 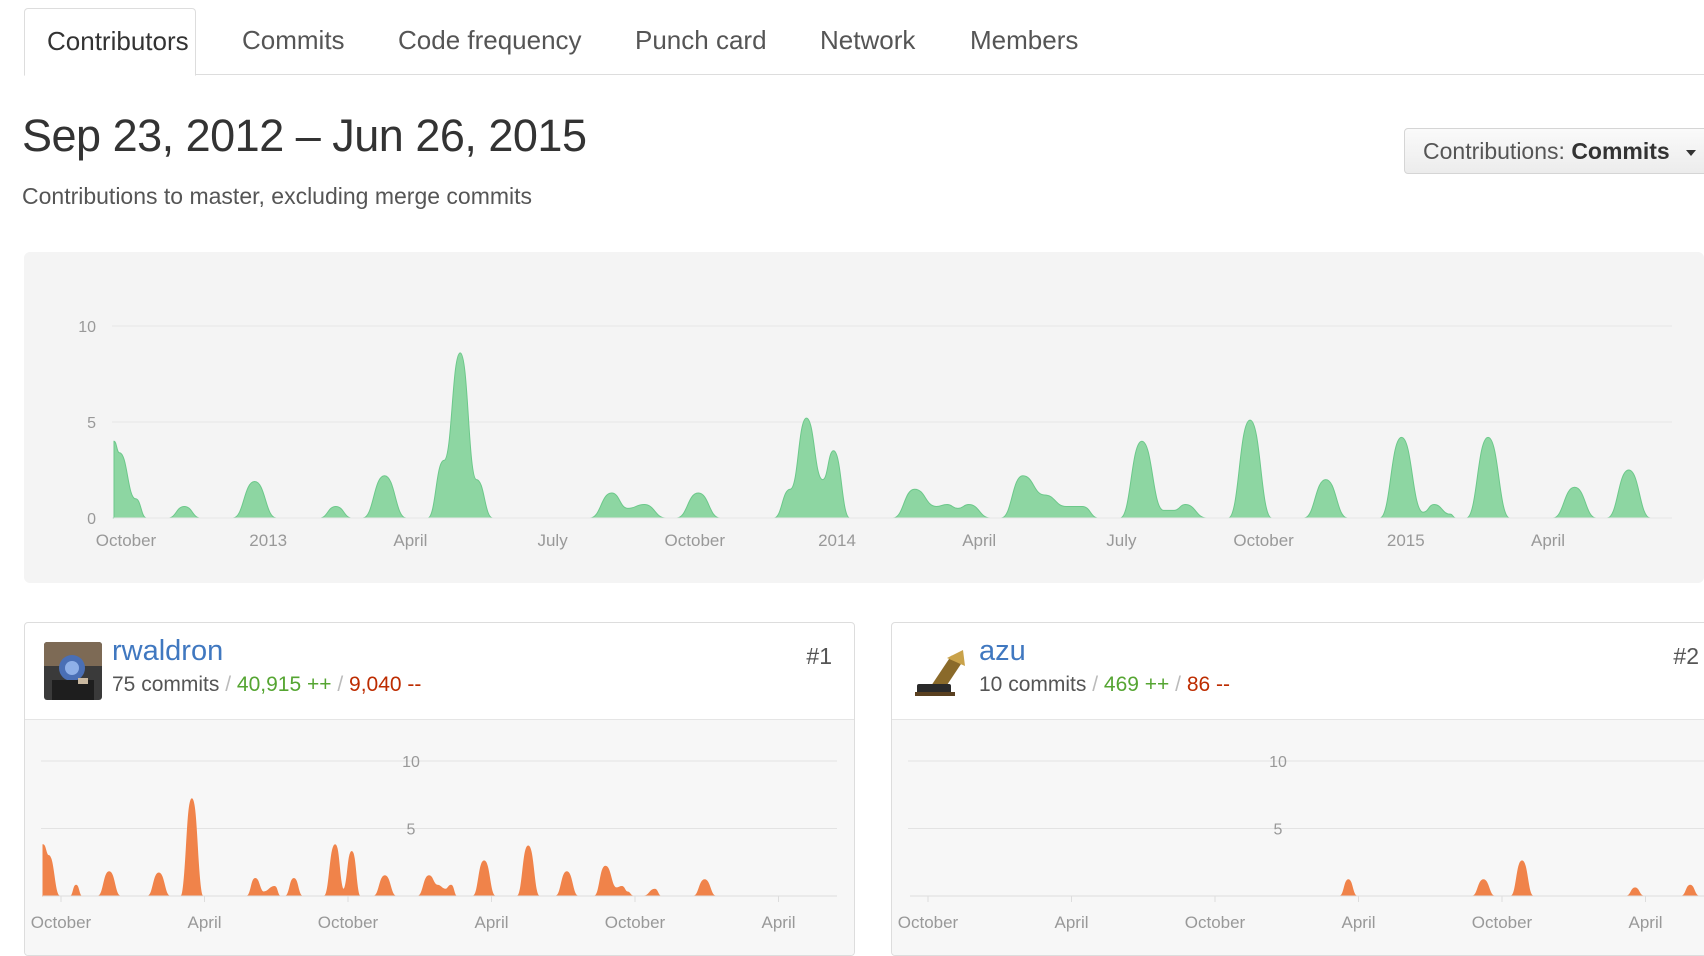 What do you see at coordinates (1002, 651) in the screenshot?
I see `contributor-login-link: azu` at bounding box center [1002, 651].